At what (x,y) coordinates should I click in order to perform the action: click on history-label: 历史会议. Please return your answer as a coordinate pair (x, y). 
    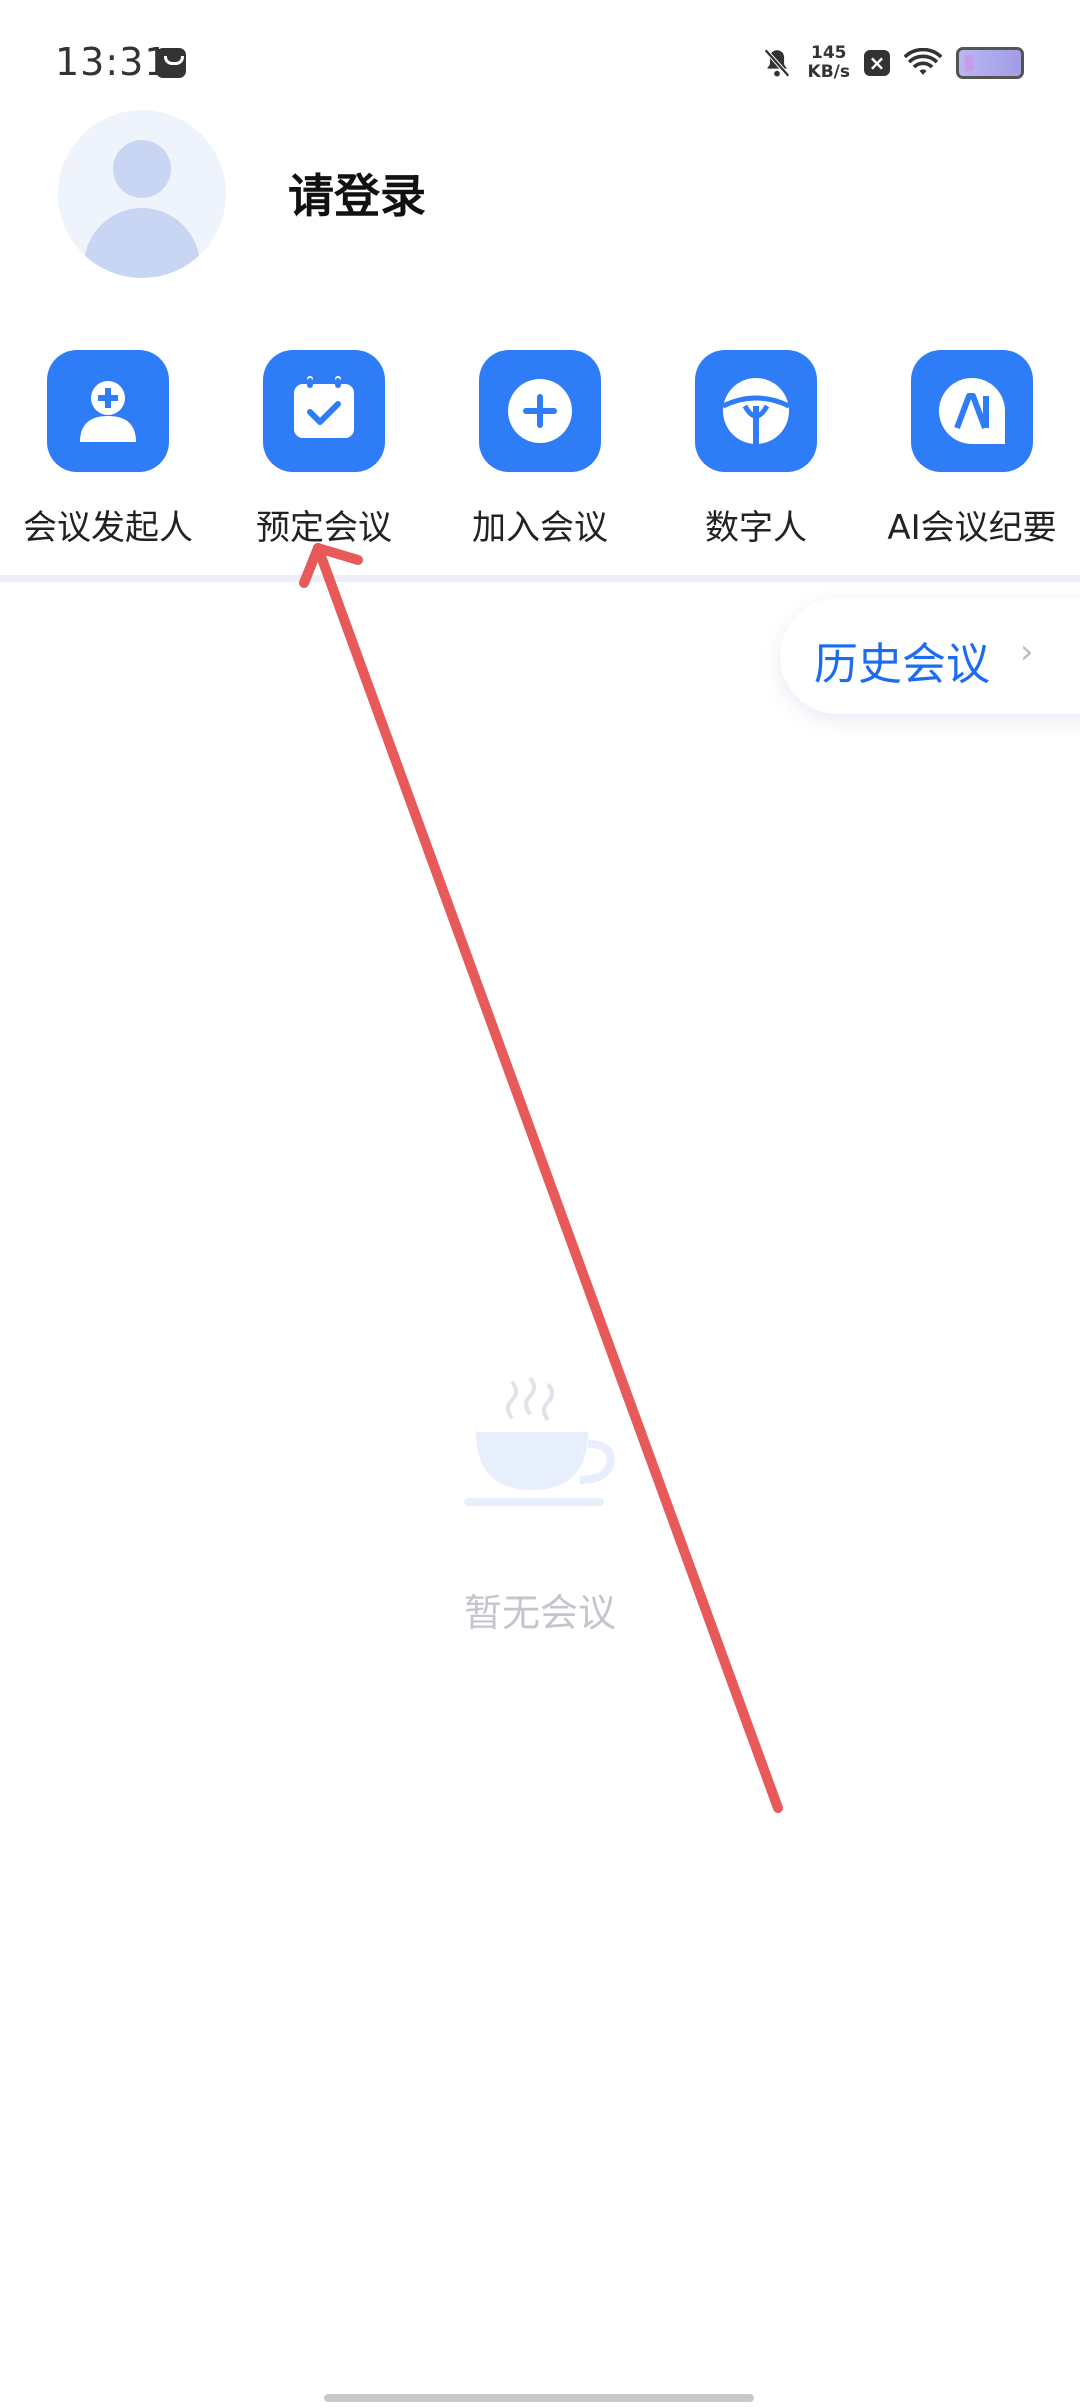
    Looking at the image, I should click on (902, 664).